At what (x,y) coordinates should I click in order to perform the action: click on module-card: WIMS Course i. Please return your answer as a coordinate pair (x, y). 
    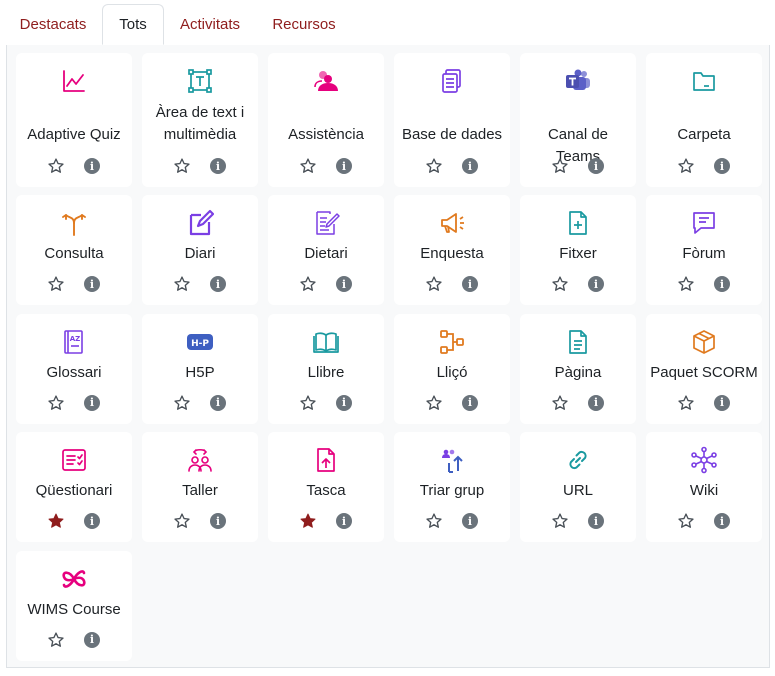
    Looking at the image, I should click on (74, 605).